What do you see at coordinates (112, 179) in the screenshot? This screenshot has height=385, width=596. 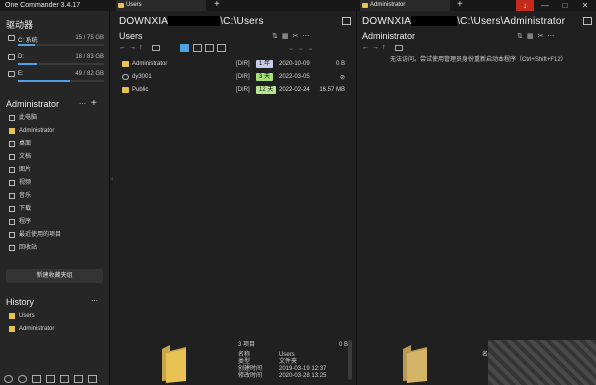 I see `collapse-handle: ‹` at bounding box center [112, 179].